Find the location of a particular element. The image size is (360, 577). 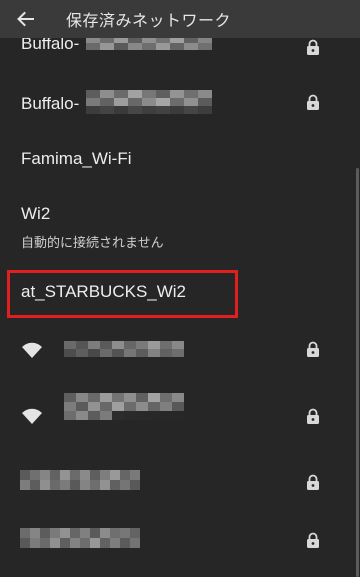

highlight-box is located at coordinates (122, 294).